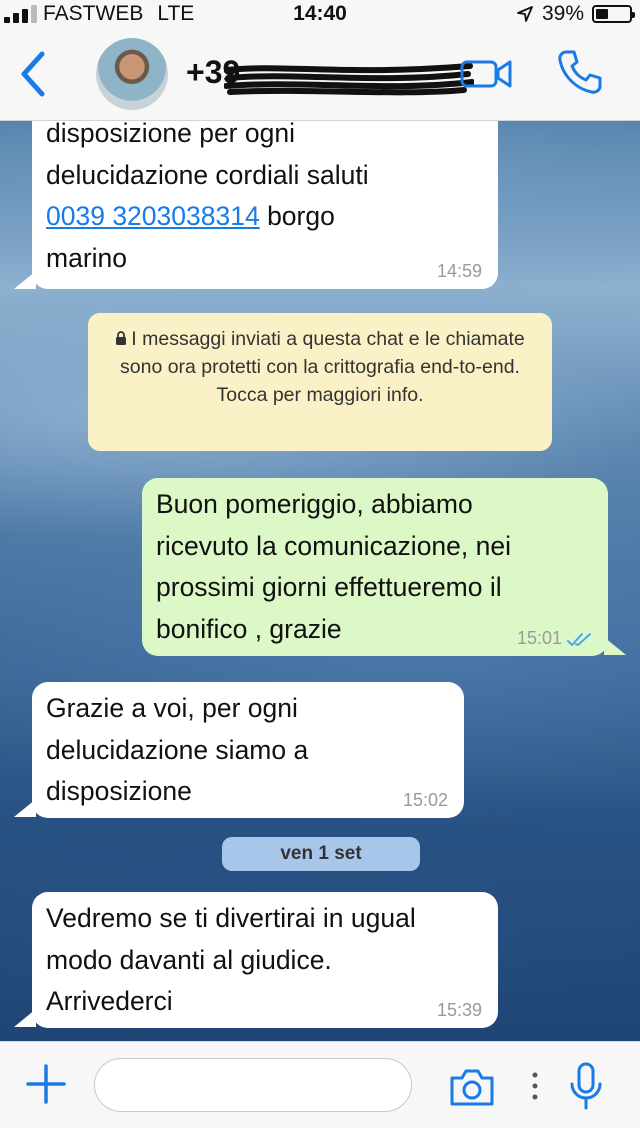 Image resolution: width=640 pixels, height=1128 pixels. I want to click on redaction-scribble, so click(349, 79).